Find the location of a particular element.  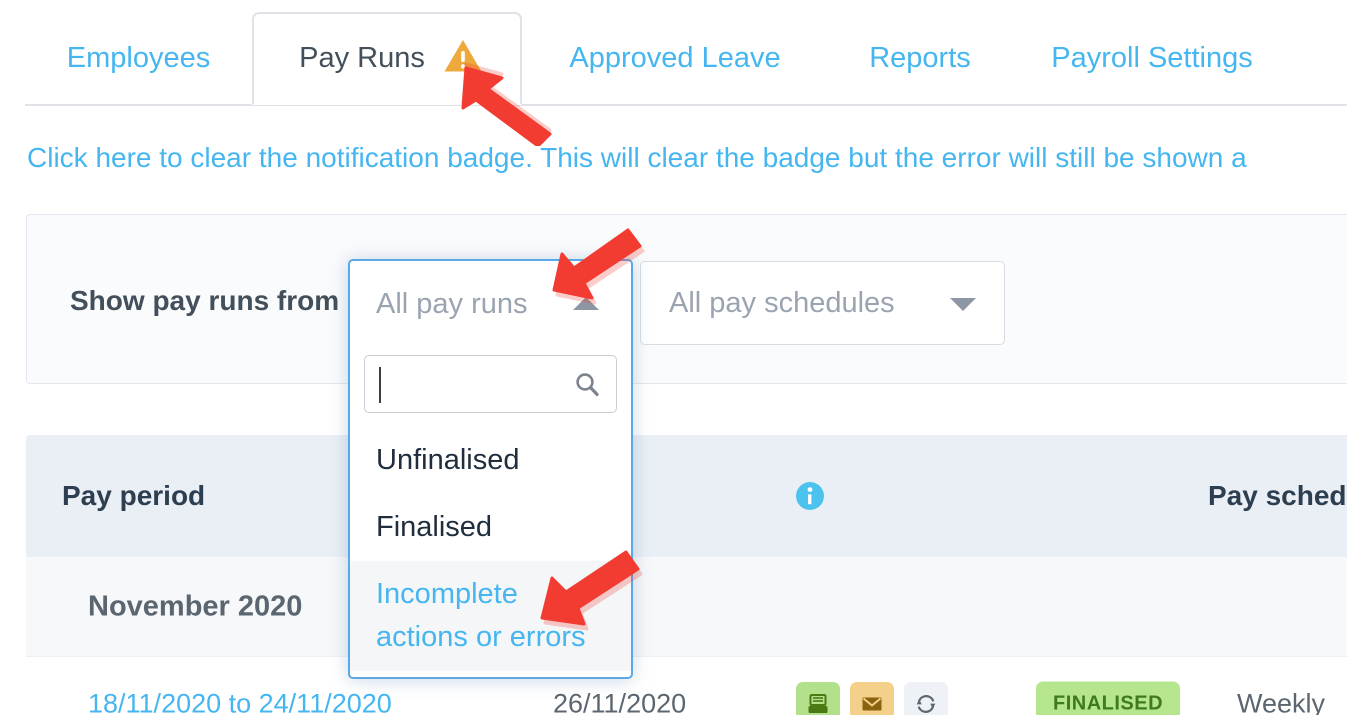

pay-runs-search-row is located at coordinates (490, 387).